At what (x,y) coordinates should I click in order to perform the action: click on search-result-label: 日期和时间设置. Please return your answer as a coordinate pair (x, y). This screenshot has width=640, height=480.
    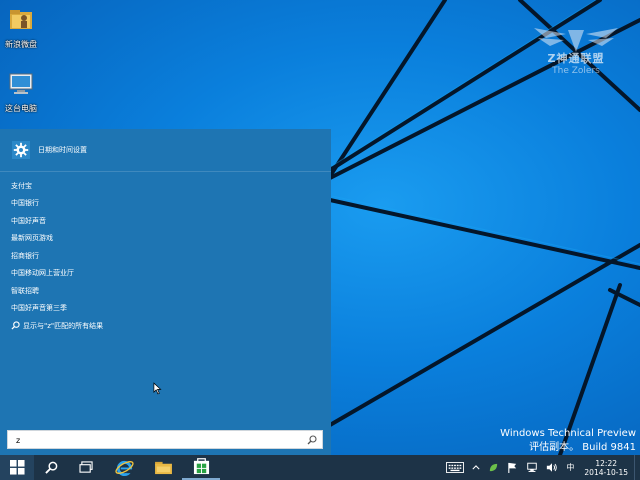
    Looking at the image, I should click on (62, 150).